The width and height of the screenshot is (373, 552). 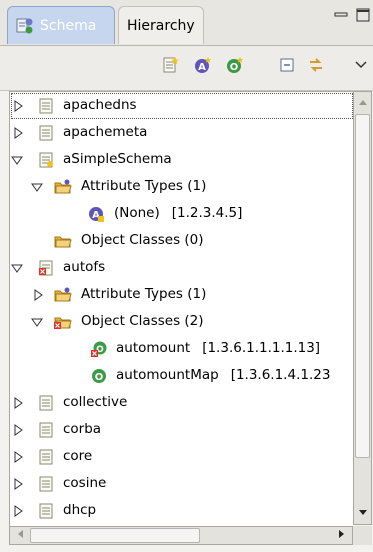 I want to click on collapse-all-icon, so click(x=287, y=67).